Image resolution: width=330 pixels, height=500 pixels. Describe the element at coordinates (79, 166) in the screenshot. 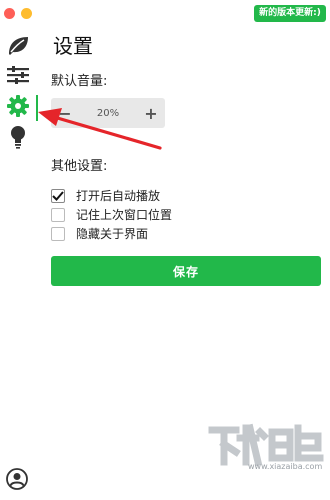

I see `other-settings-label: 其他设置:` at that location.